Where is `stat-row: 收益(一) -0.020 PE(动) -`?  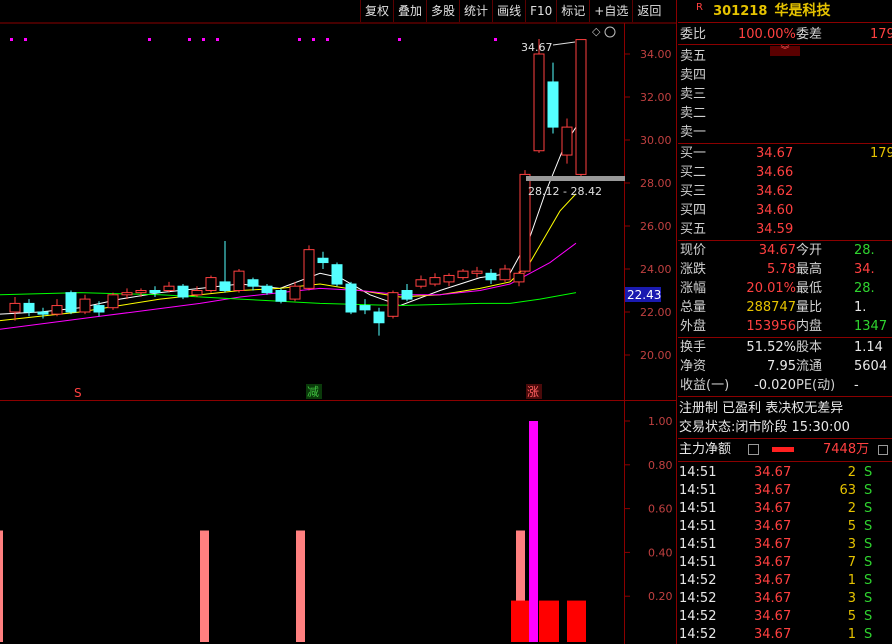
stat-row: 收益(一) -0.020 PE(动) - is located at coordinates (785, 386).